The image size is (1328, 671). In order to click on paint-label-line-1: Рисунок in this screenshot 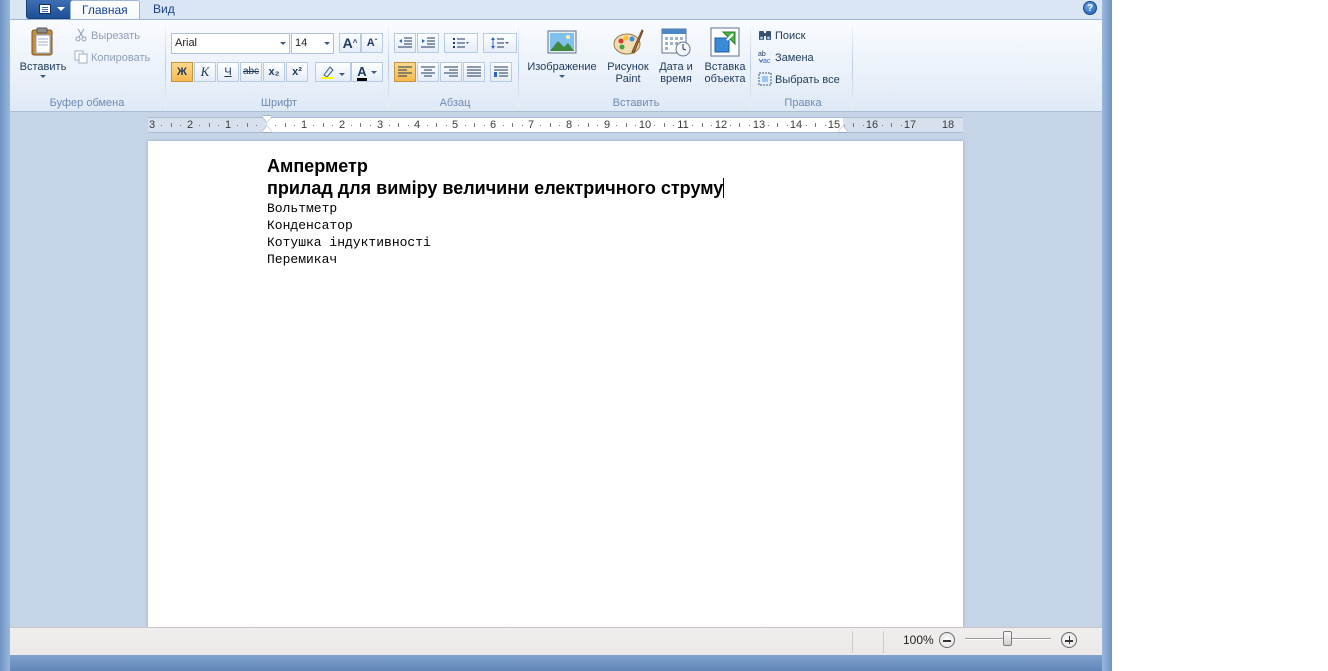, I will do `click(628, 67)`.